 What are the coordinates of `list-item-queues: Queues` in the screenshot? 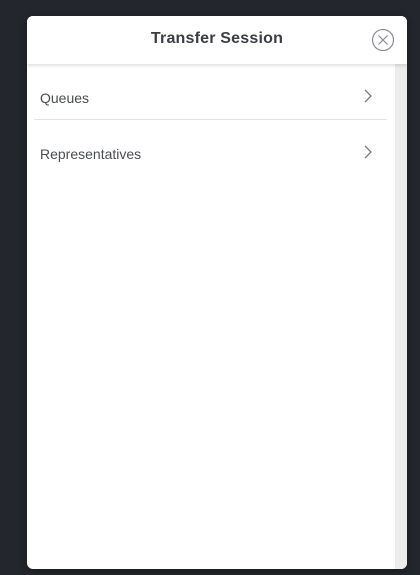 It's located at (211, 92).